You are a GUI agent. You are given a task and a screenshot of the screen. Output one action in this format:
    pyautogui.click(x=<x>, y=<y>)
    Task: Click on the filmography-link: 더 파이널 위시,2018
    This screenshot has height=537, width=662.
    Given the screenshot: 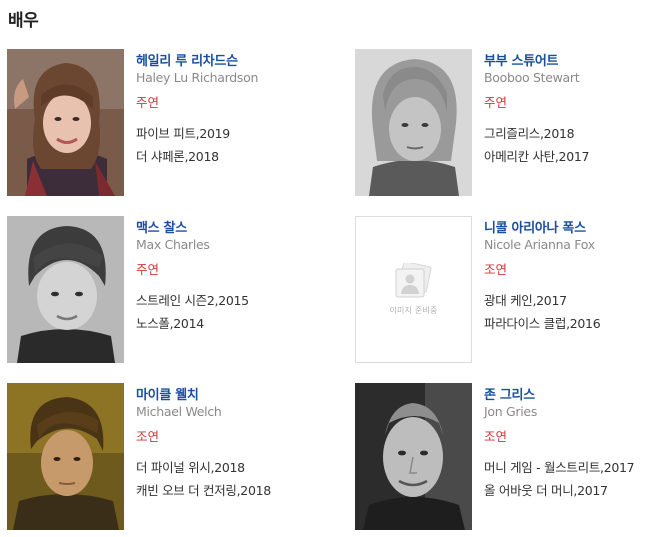 What is the action you would take?
    pyautogui.click(x=190, y=466)
    